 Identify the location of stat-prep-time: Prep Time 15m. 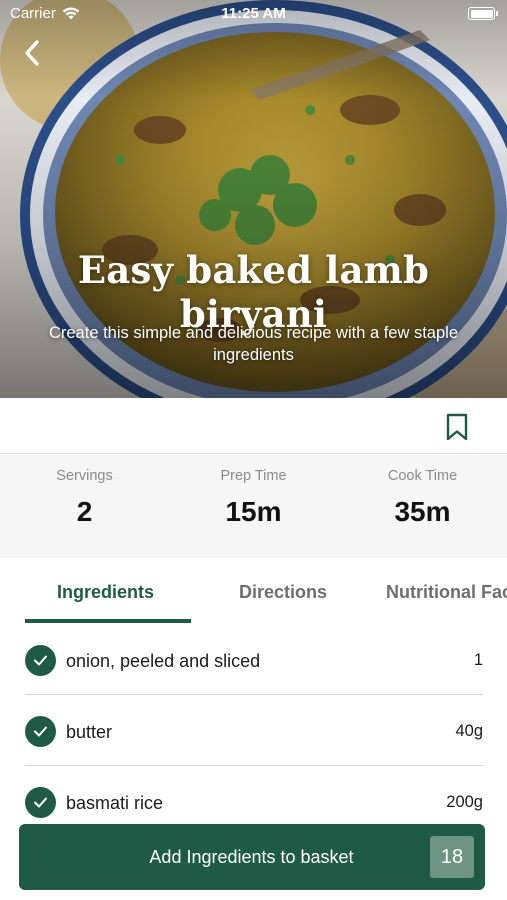
(253, 506).